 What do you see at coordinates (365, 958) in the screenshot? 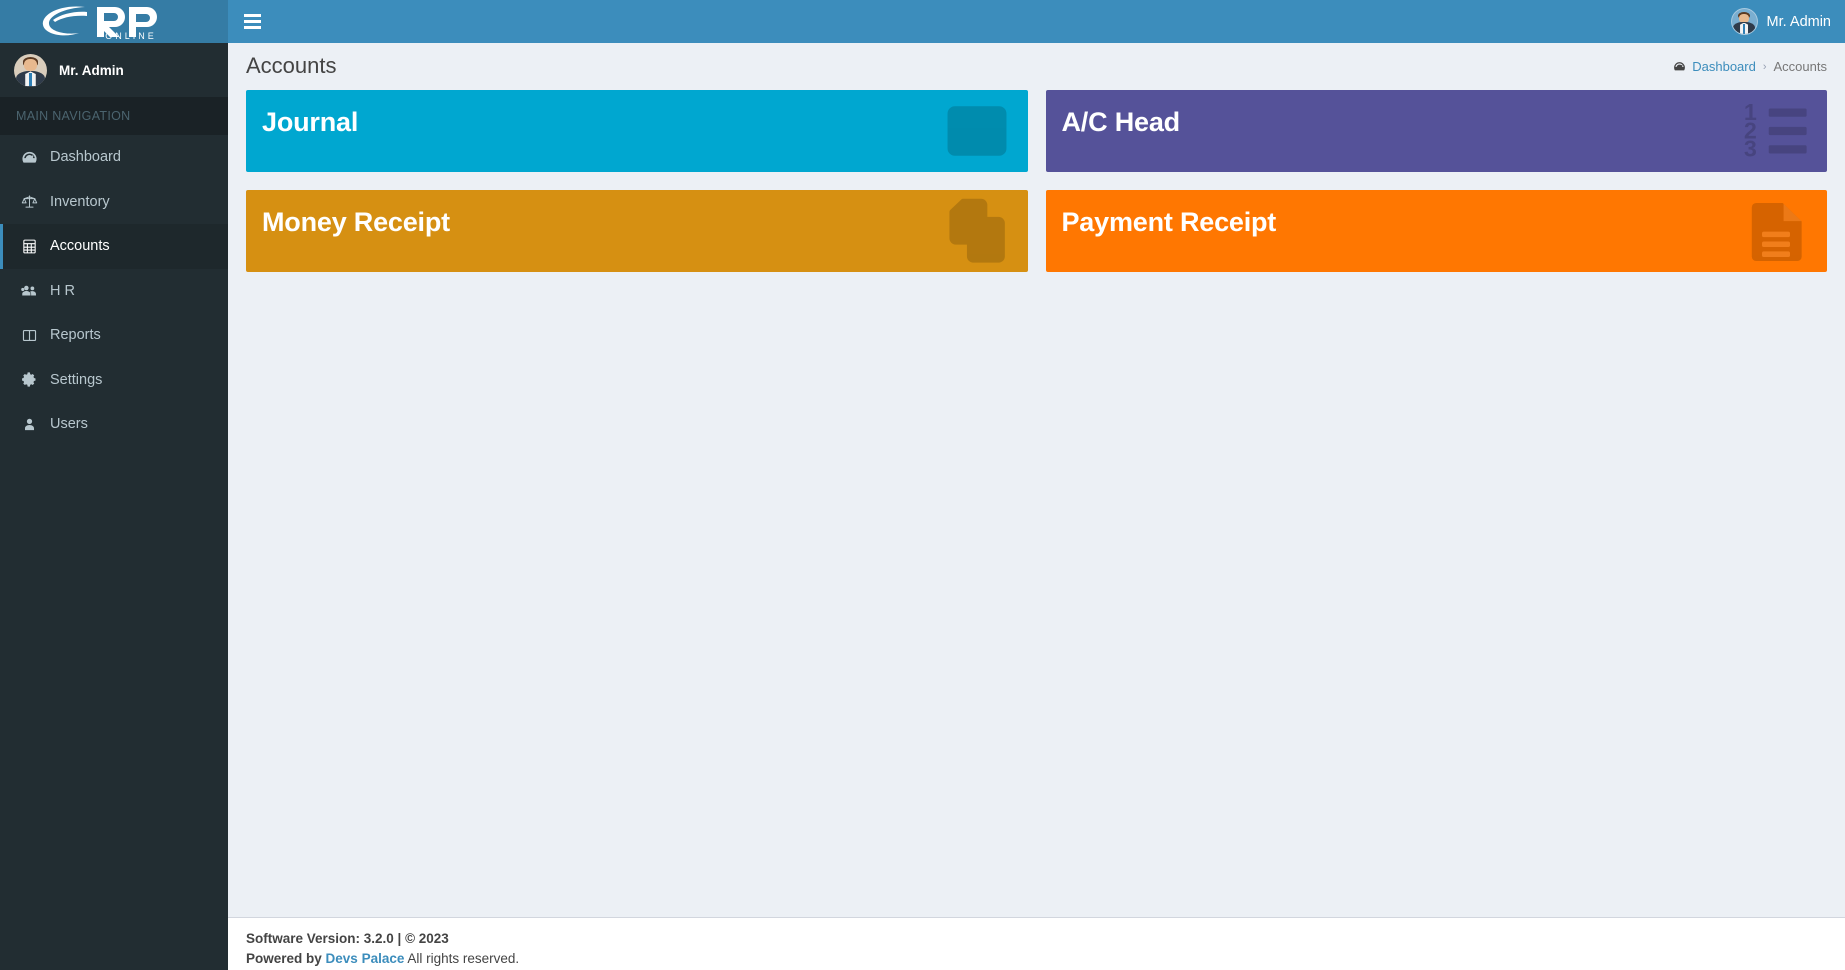
I see `footer-powered-link: Devs Palace` at bounding box center [365, 958].